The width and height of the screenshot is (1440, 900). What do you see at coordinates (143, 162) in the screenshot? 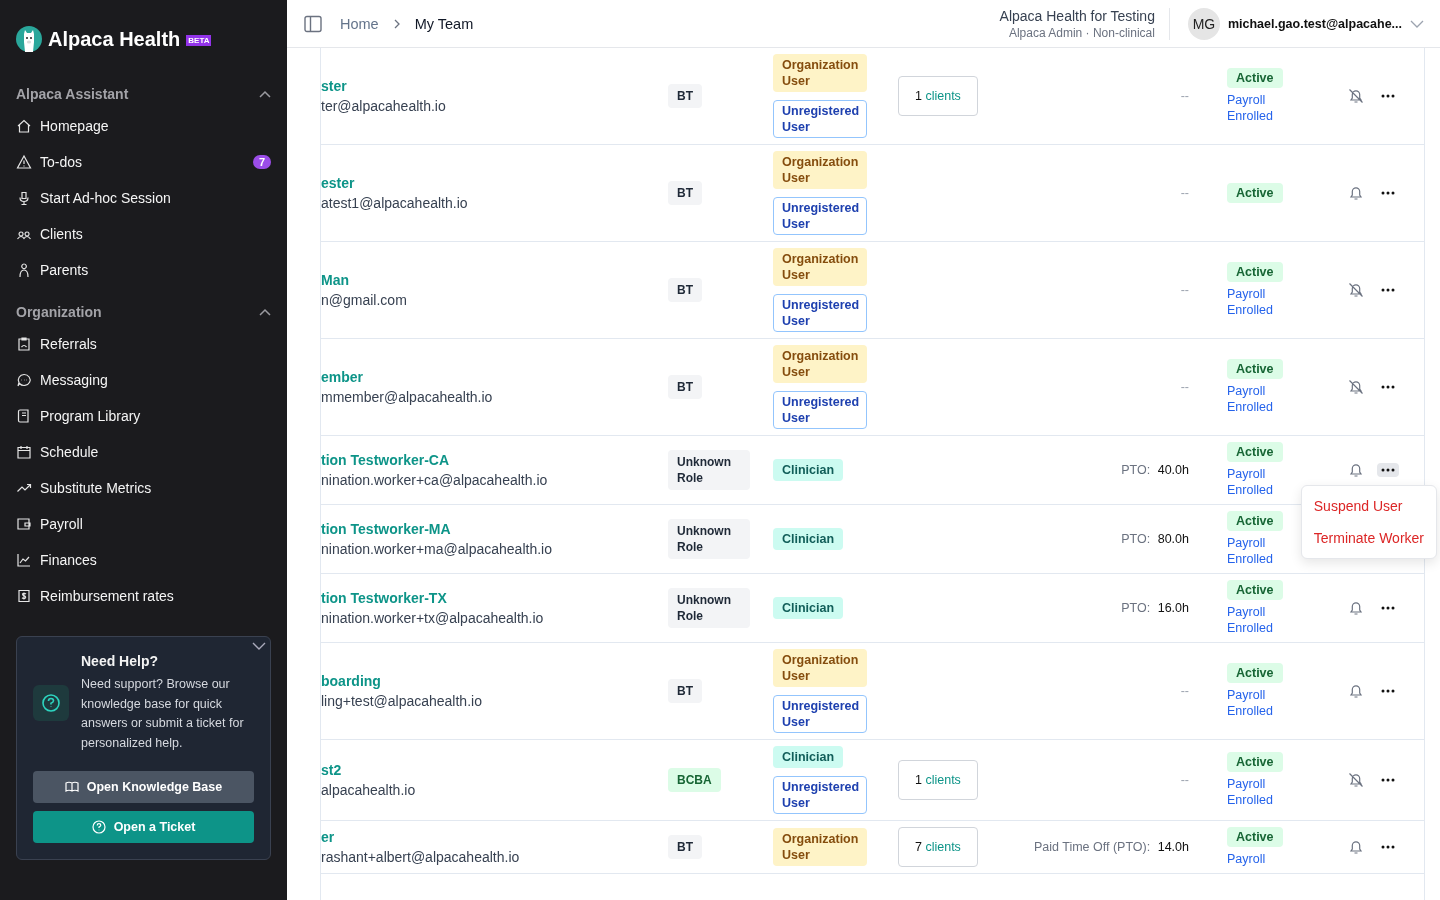
I see `nav-item: To-dos 7` at bounding box center [143, 162].